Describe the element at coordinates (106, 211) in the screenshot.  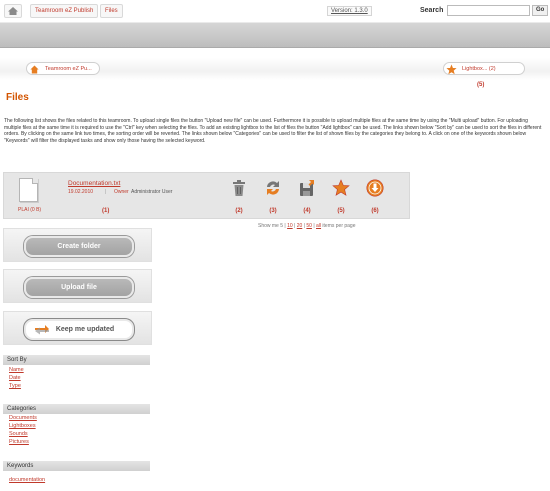
I see `file-number: (1)` at that location.